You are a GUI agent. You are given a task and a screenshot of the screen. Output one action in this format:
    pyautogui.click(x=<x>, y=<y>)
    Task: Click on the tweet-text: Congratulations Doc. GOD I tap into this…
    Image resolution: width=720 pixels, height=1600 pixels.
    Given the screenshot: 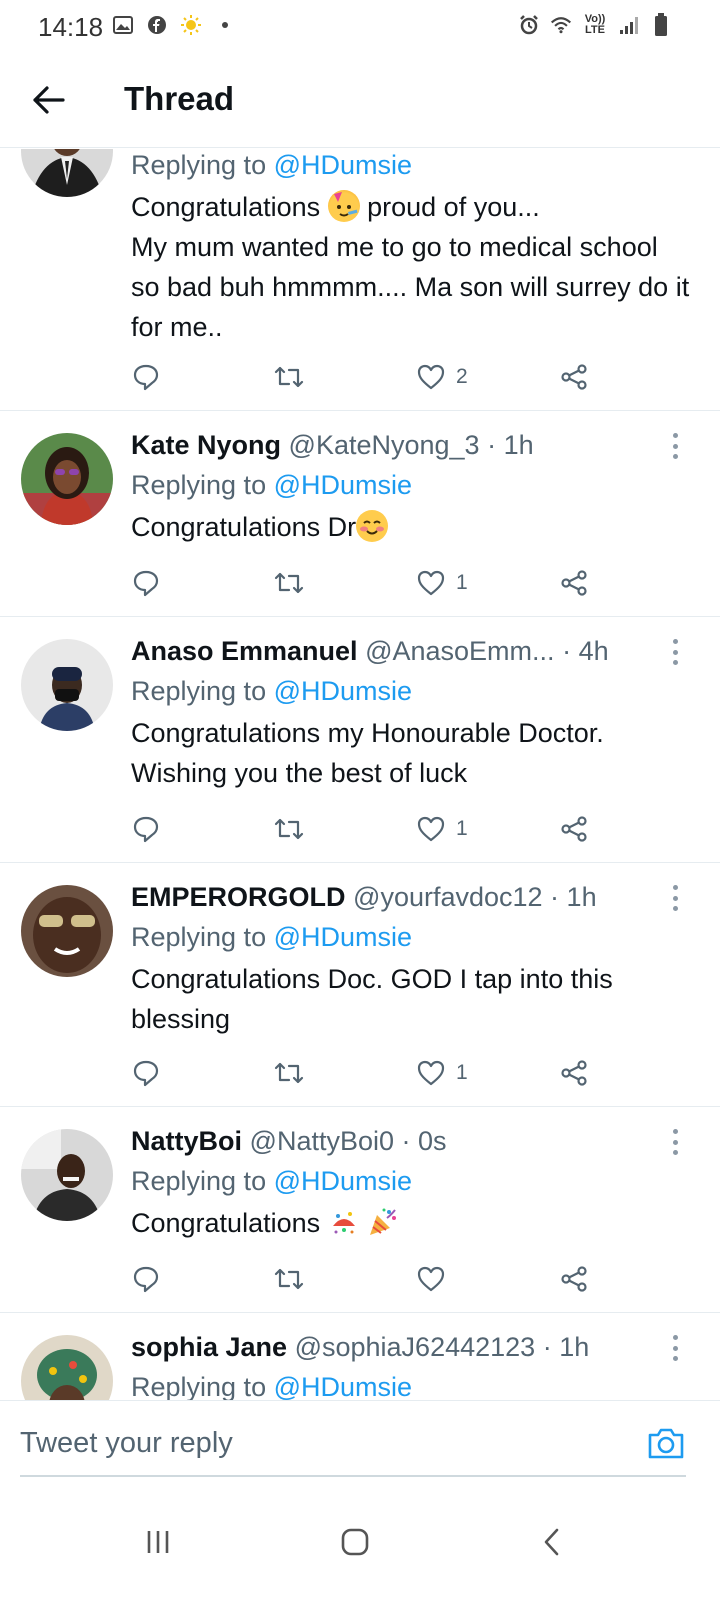 What is the action you would take?
    pyautogui.click(x=372, y=999)
    